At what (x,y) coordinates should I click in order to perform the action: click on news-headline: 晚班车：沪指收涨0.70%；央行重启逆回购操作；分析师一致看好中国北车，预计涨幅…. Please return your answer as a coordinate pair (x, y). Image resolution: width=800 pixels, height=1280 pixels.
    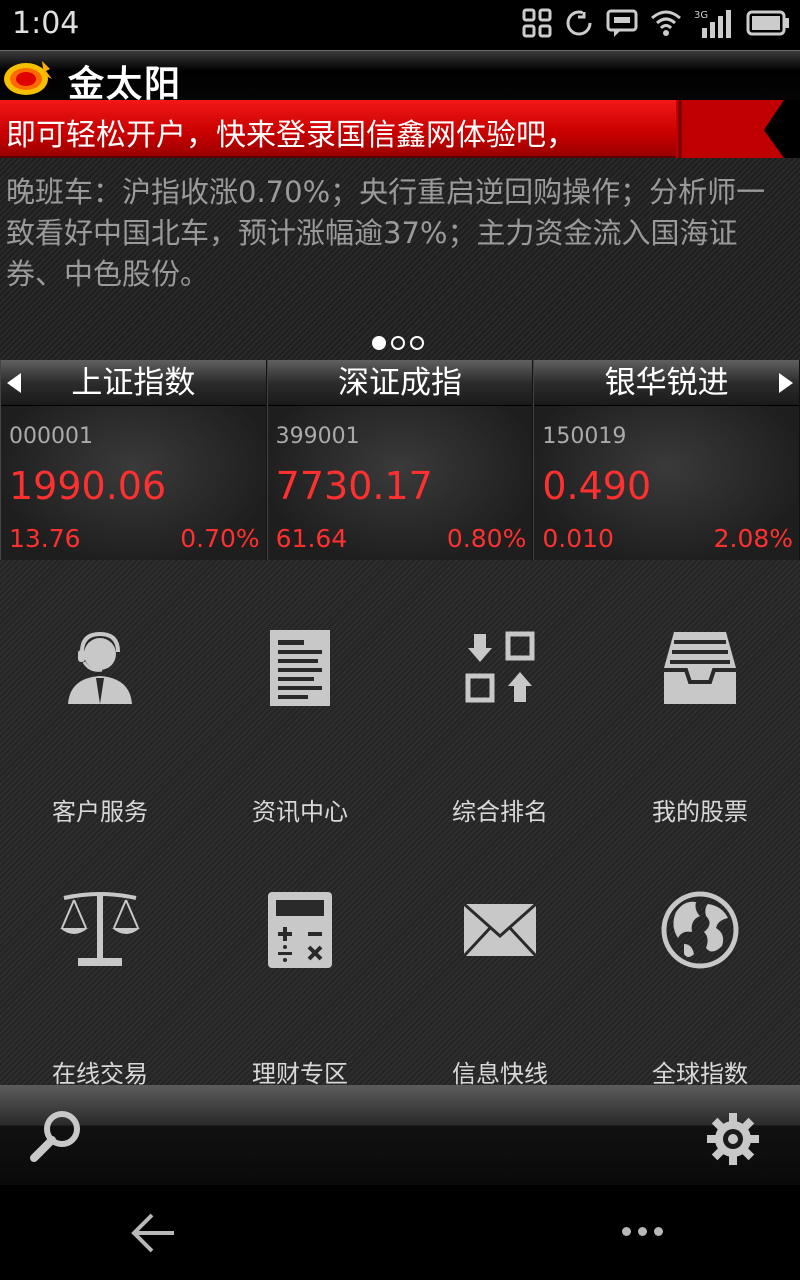
    Looking at the image, I should click on (400, 233).